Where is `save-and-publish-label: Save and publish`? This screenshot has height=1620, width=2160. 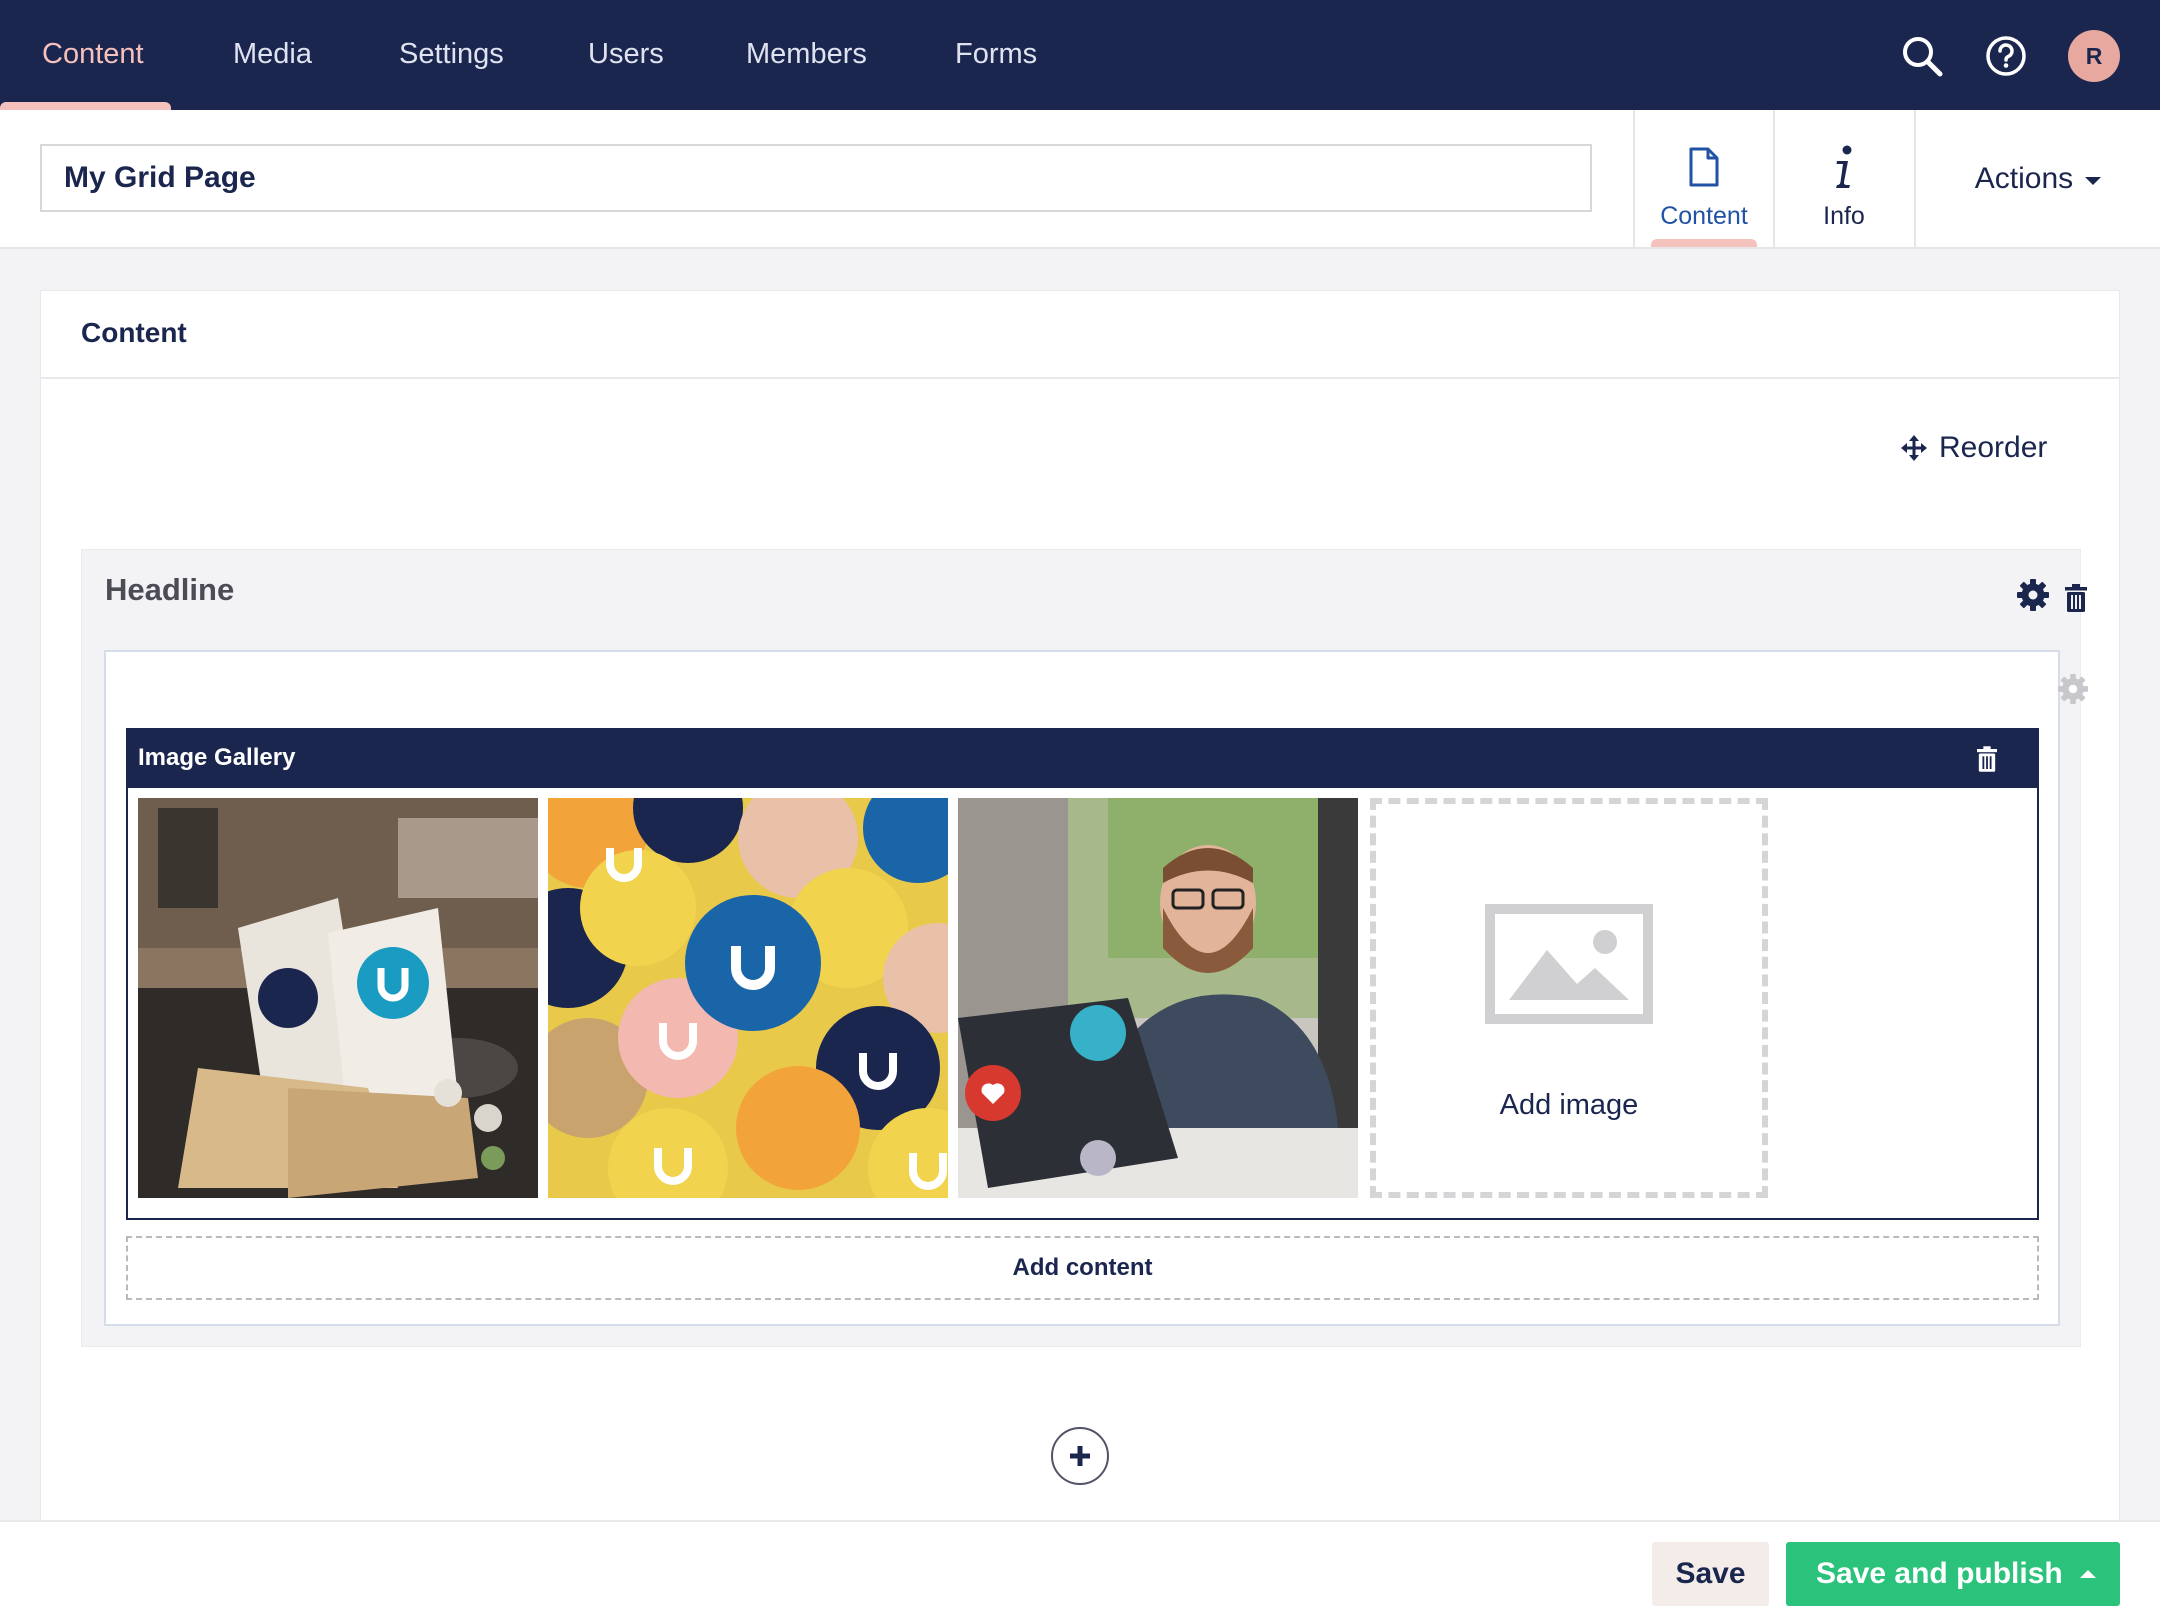 save-and-publish-label: Save and publish is located at coordinates (1939, 1573).